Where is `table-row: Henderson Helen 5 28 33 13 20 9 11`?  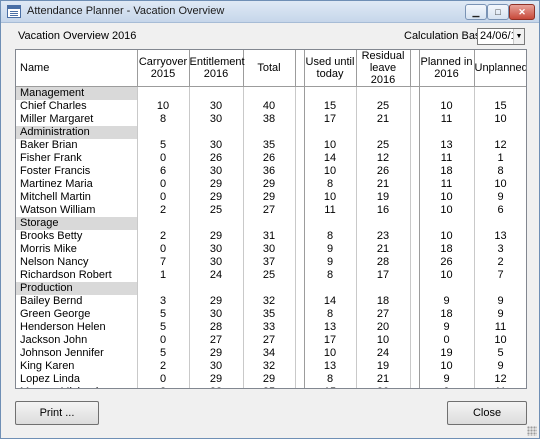
table-row: Henderson Helen 5 28 33 13 20 9 11 is located at coordinates (271, 327).